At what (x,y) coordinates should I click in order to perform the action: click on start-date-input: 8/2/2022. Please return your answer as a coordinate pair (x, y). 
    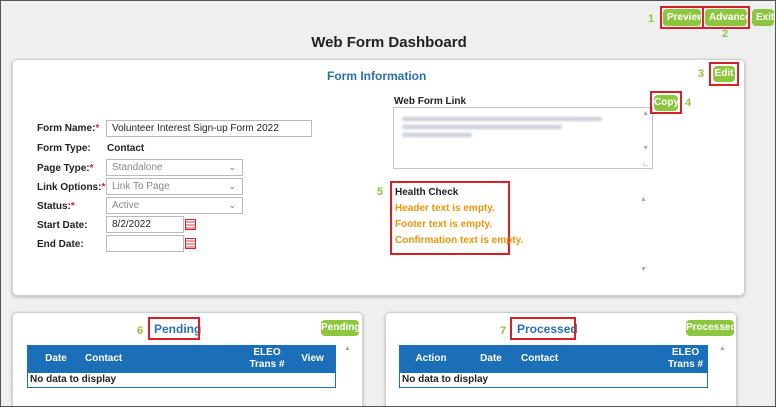
    Looking at the image, I should click on (151, 224).